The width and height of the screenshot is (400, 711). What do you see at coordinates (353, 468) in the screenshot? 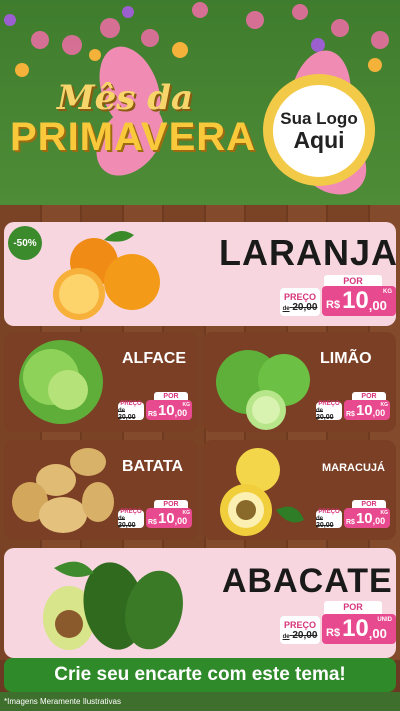
I see `product-name: MARACUJÁ` at bounding box center [353, 468].